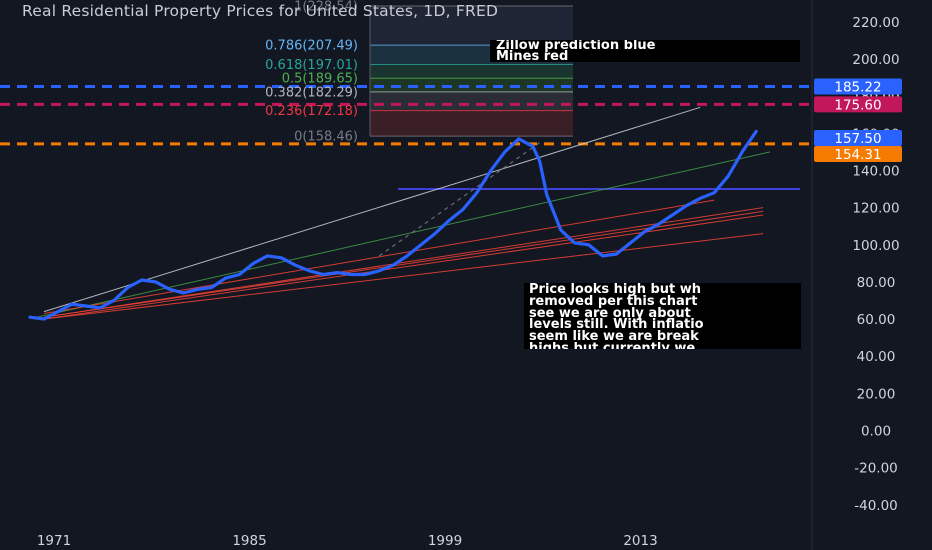 Image resolution: width=932 pixels, height=550 pixels. I want to click on x-tick-label: 1985, so click(249, 541).